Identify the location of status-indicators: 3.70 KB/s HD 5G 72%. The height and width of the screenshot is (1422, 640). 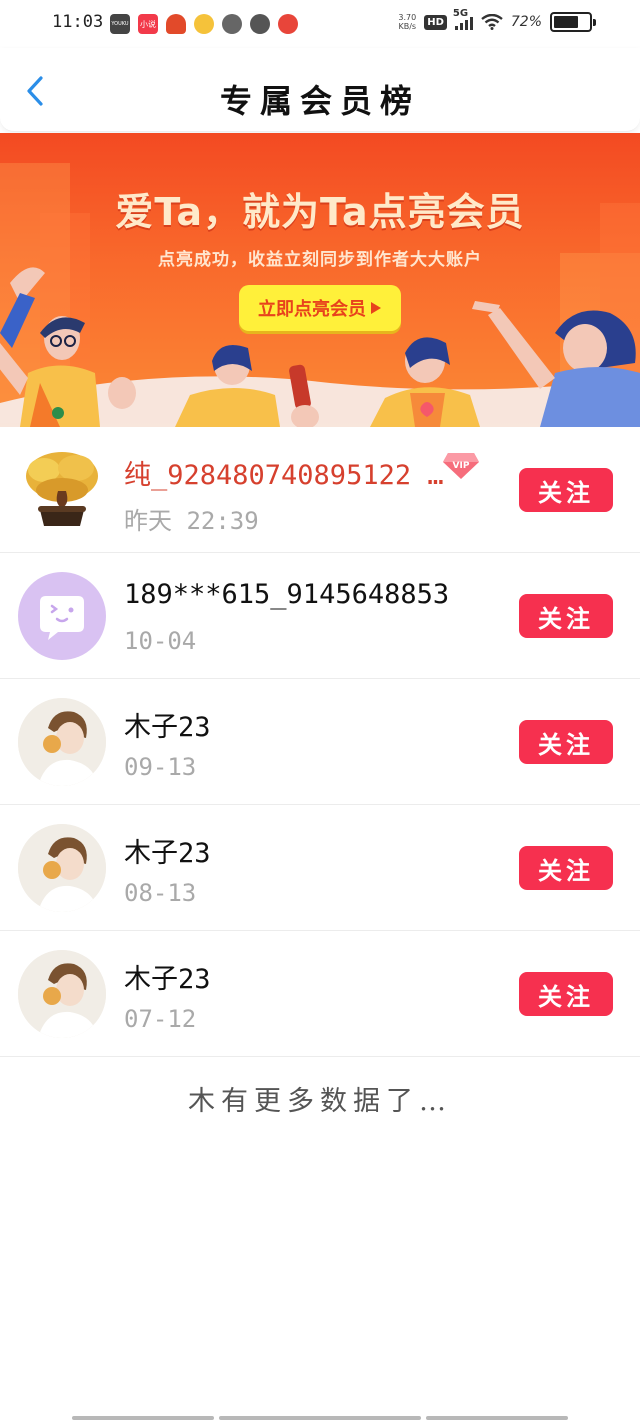
(497, 20).